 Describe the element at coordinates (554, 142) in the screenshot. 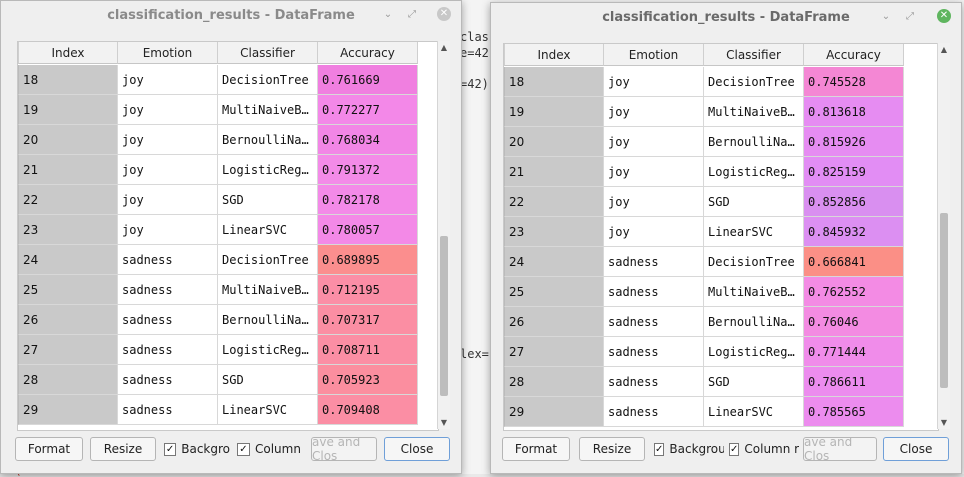

I see `table-cell-index: 20` at that location.